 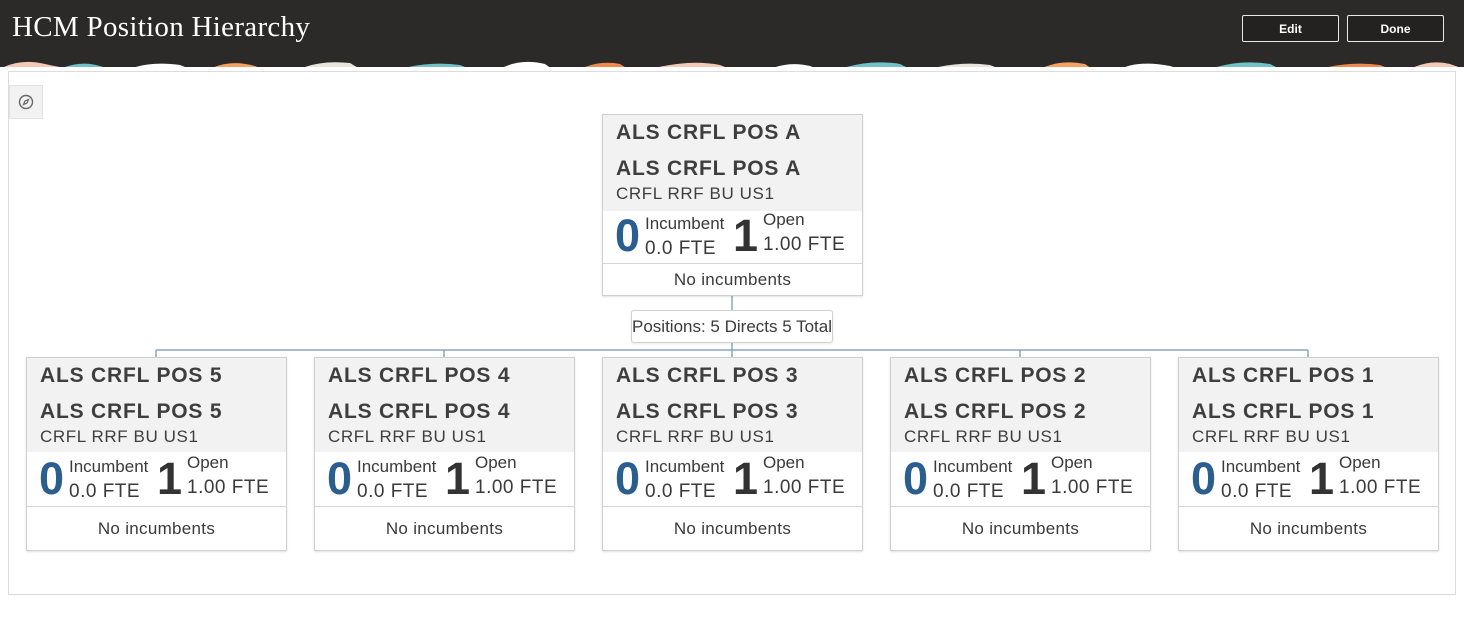 What do you see at coordinates (1395, 28) in the screenshot?
I see `done-button: Done` at bounding box center [1395, 28].